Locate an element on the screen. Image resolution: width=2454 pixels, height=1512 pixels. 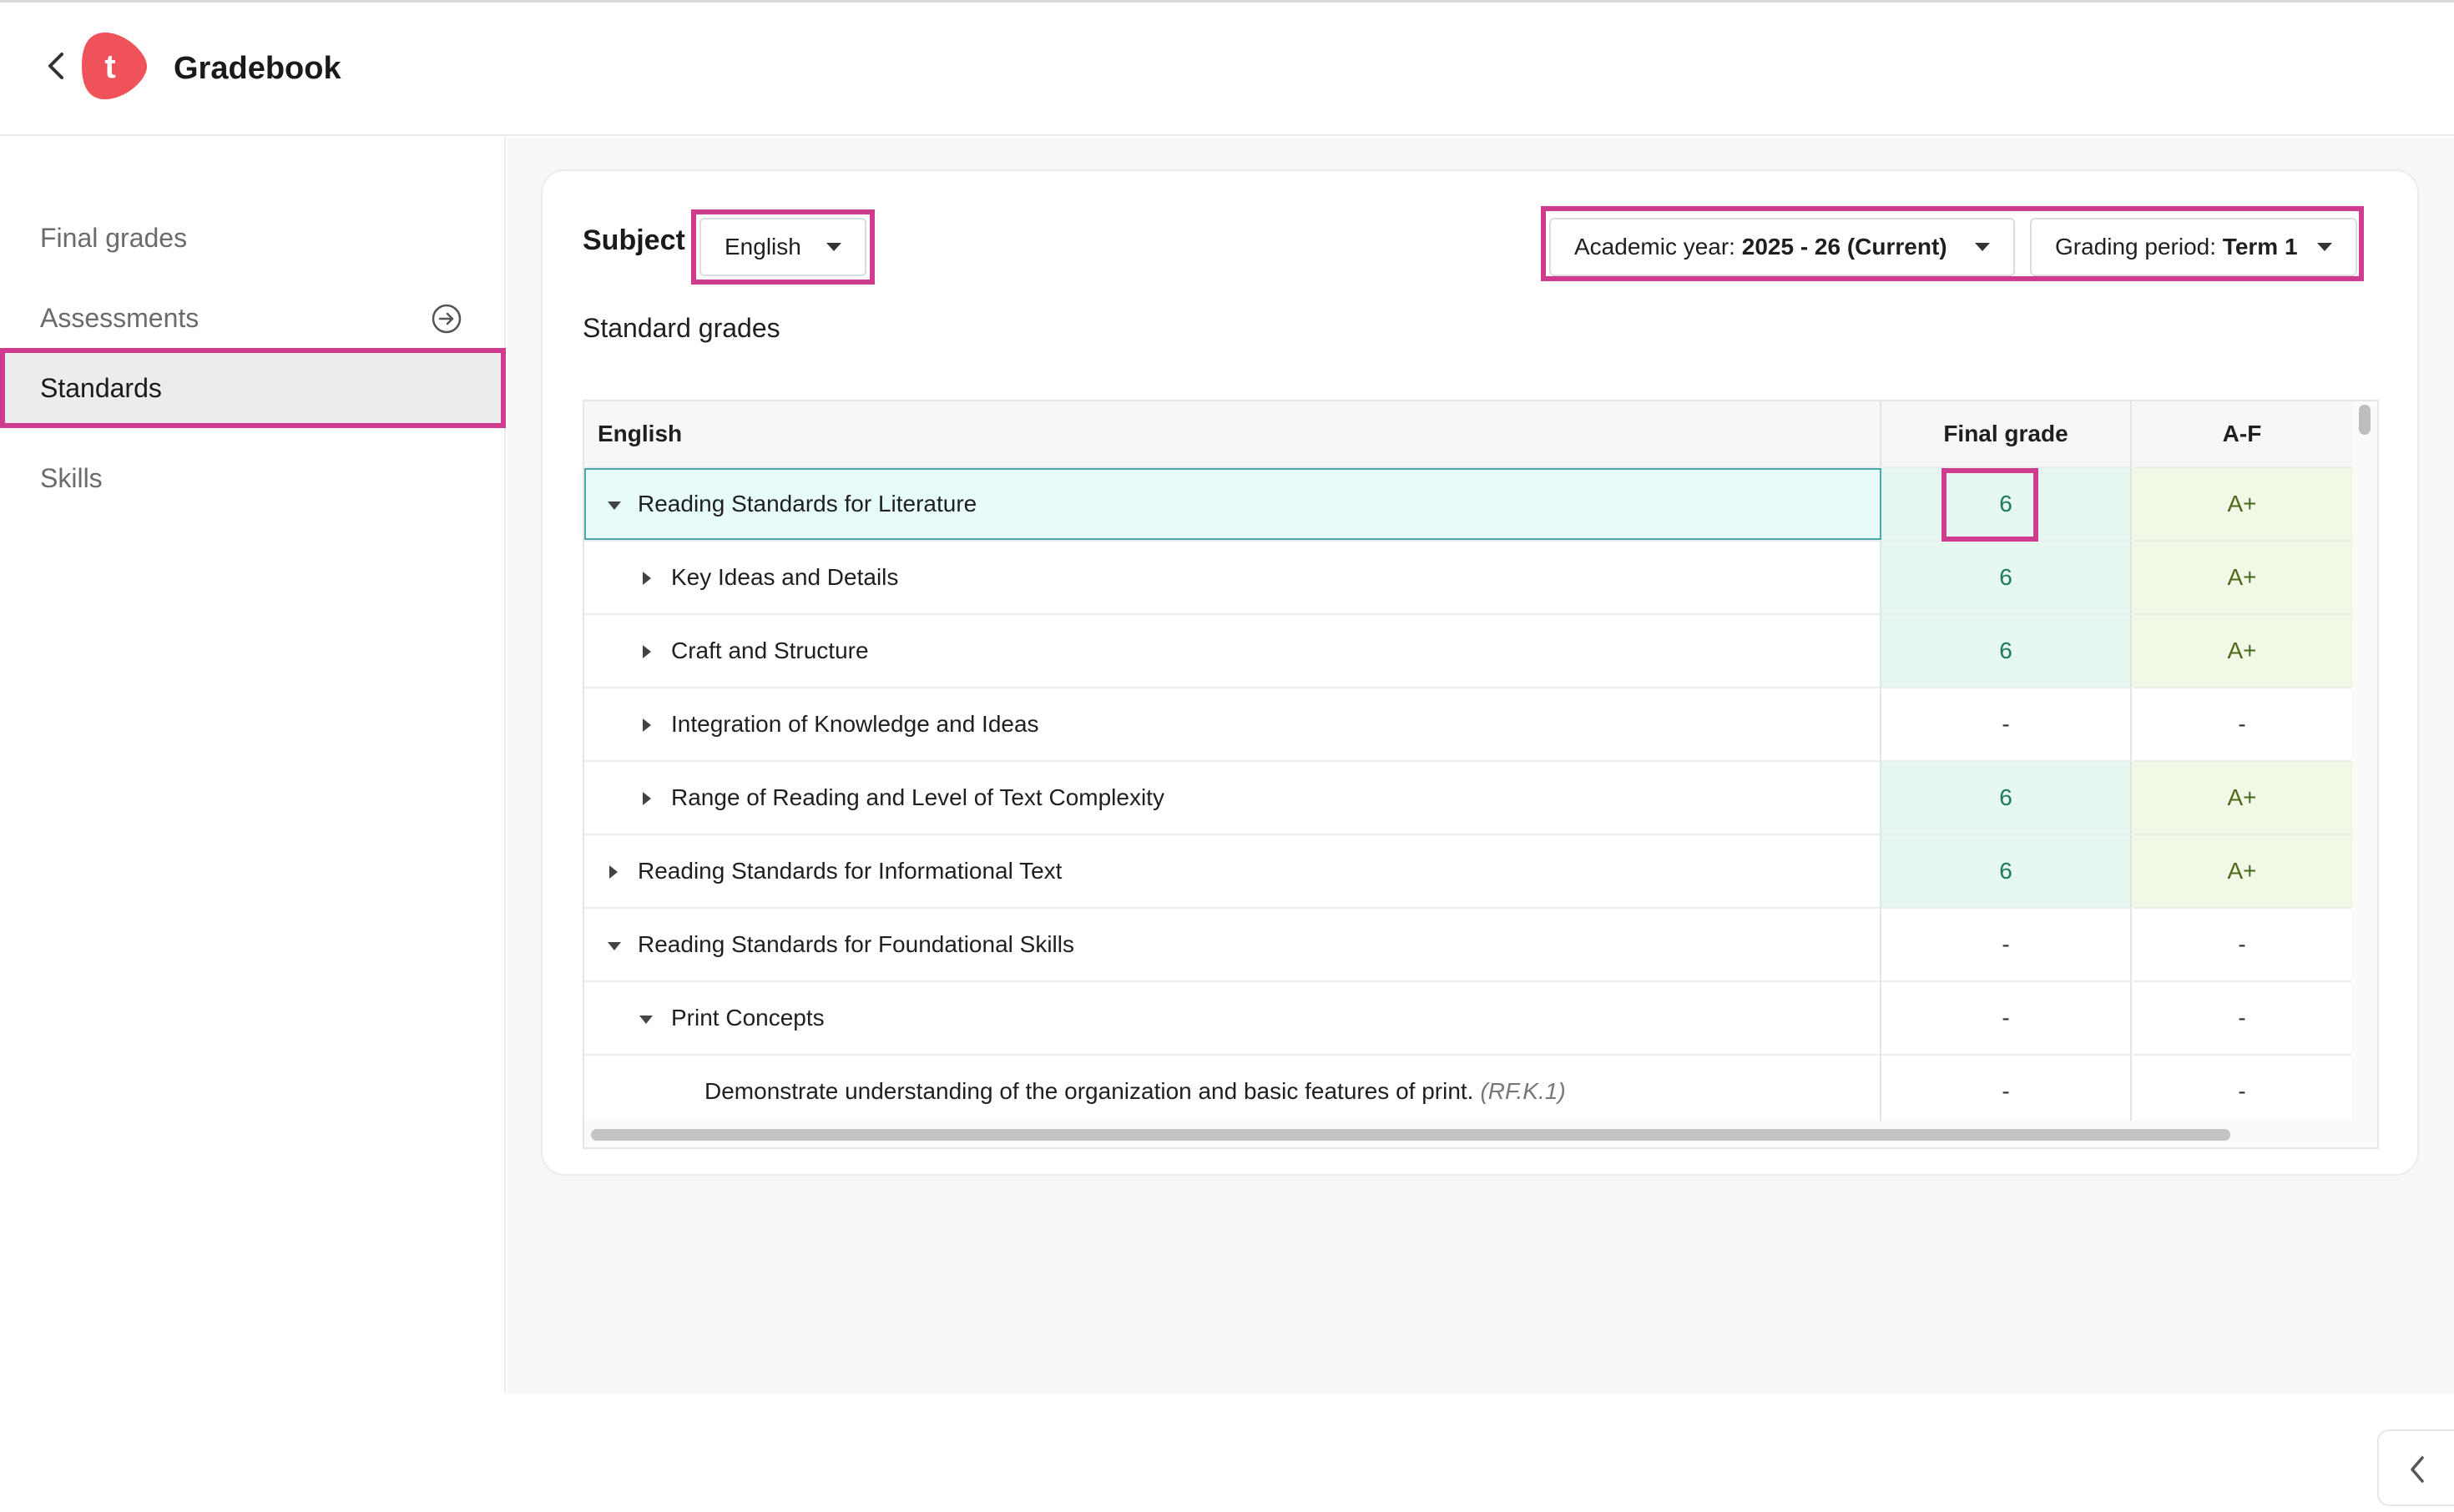
table-row: Key Ideas and Details 6 A+ is located at coordinates (1468, 578).